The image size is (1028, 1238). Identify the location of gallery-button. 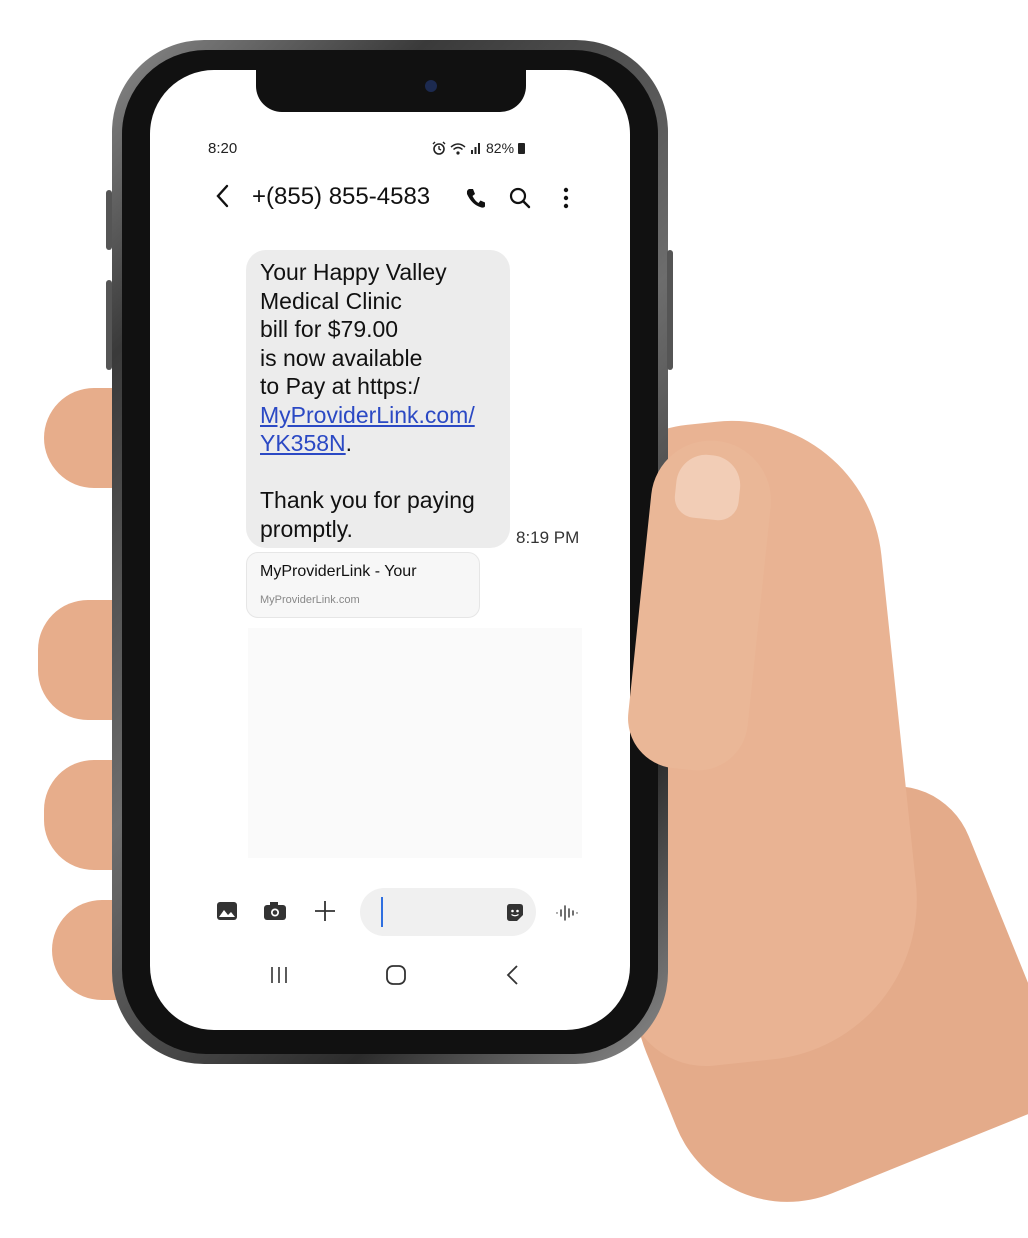
(227, 911).